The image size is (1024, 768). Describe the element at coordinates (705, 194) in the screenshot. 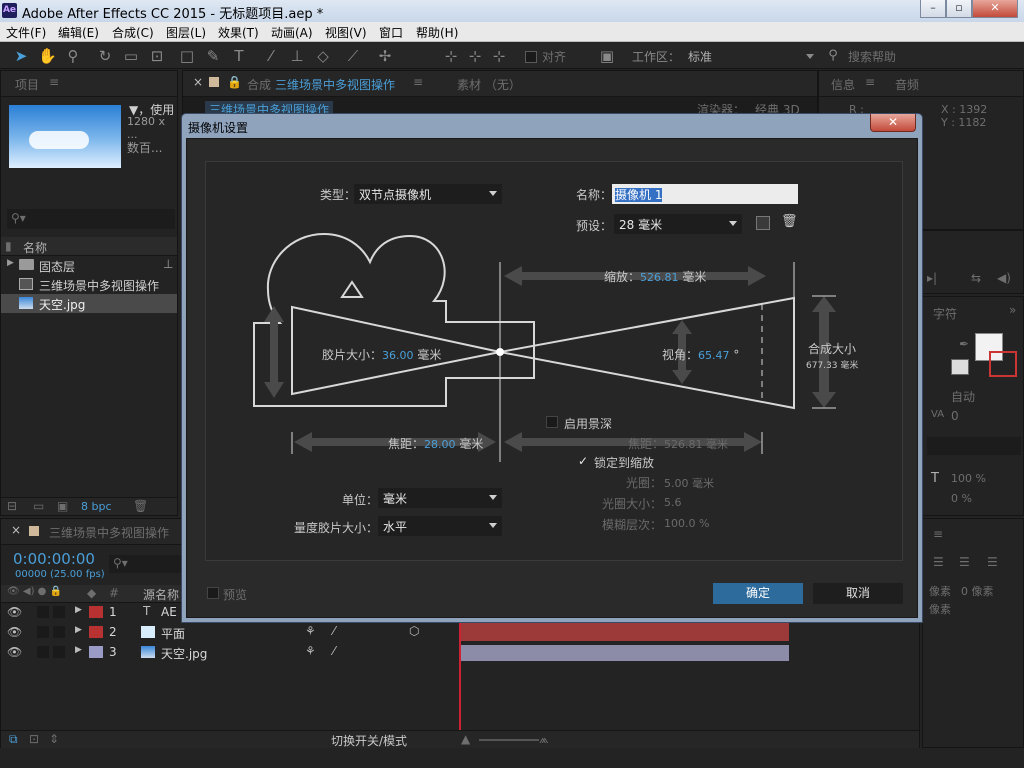

I see `camera-name-input: 摄像机 1` at that location.